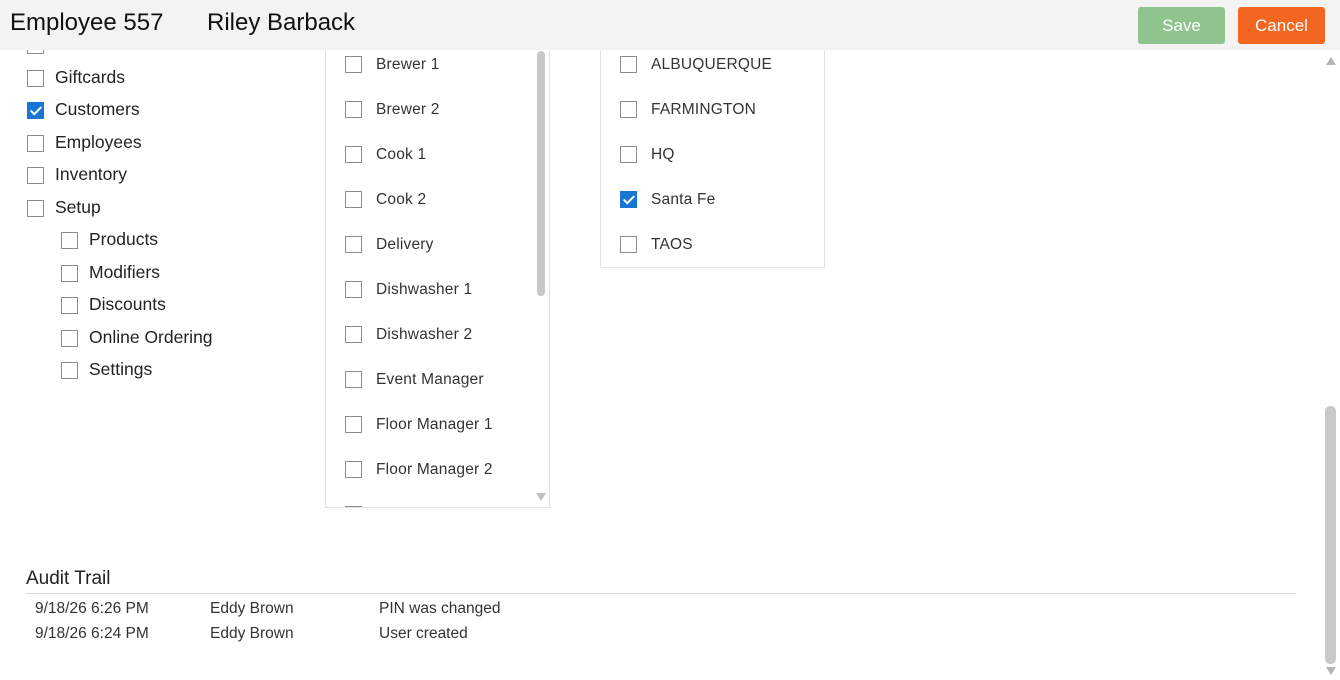  What do you see at coordinates (712, 159) in the screenshot?
I see `stores-panel: ALBUQUERQUE FARMINGTON HQ Santa Fe TAOS` at bounding box center [712, 159].